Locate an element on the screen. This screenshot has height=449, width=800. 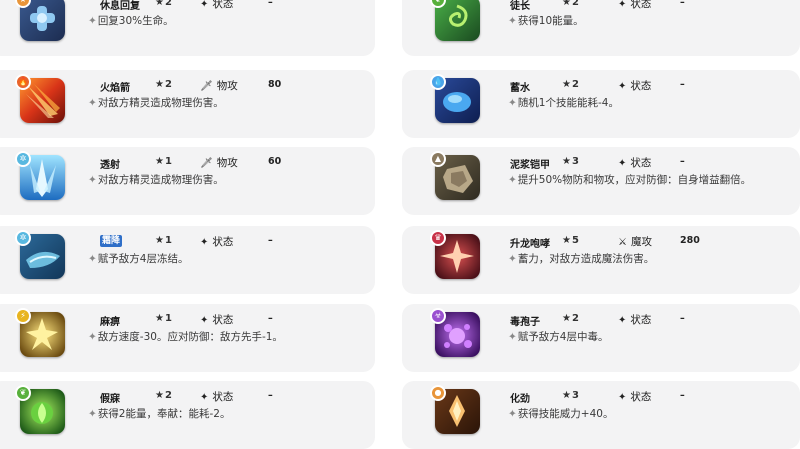
physical-attack-icon: 🗡 is located at coordinates (206, 163).